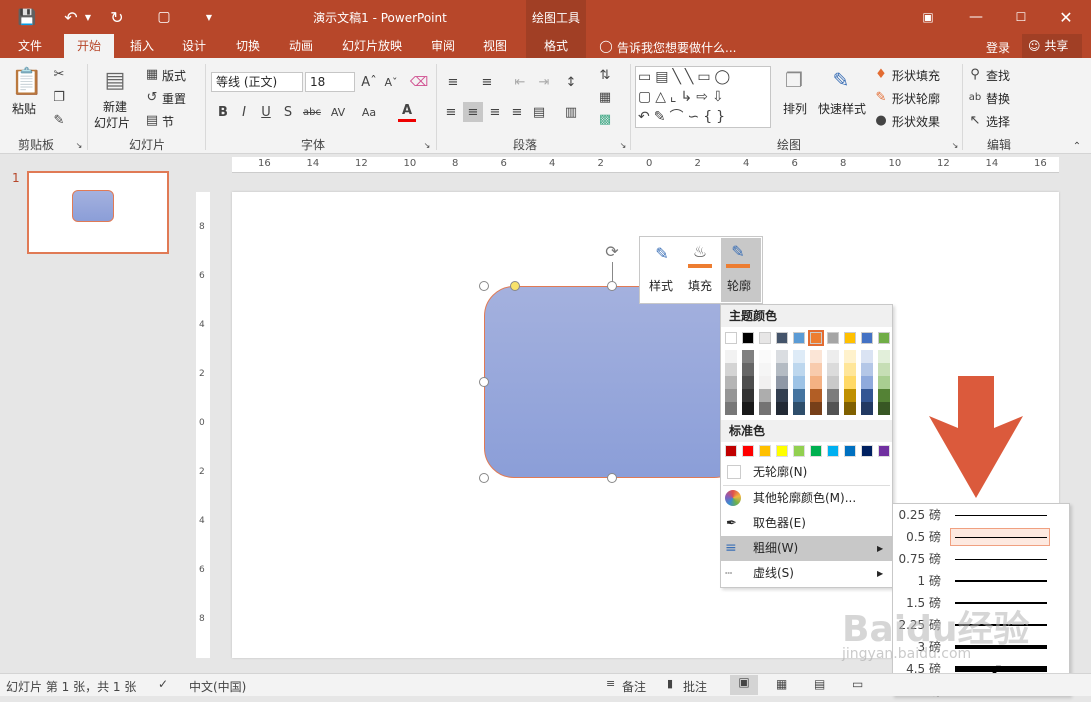 The image size is (1091, 702). I want to click on mini-outline-button: 轮廓, so click(739, 285).